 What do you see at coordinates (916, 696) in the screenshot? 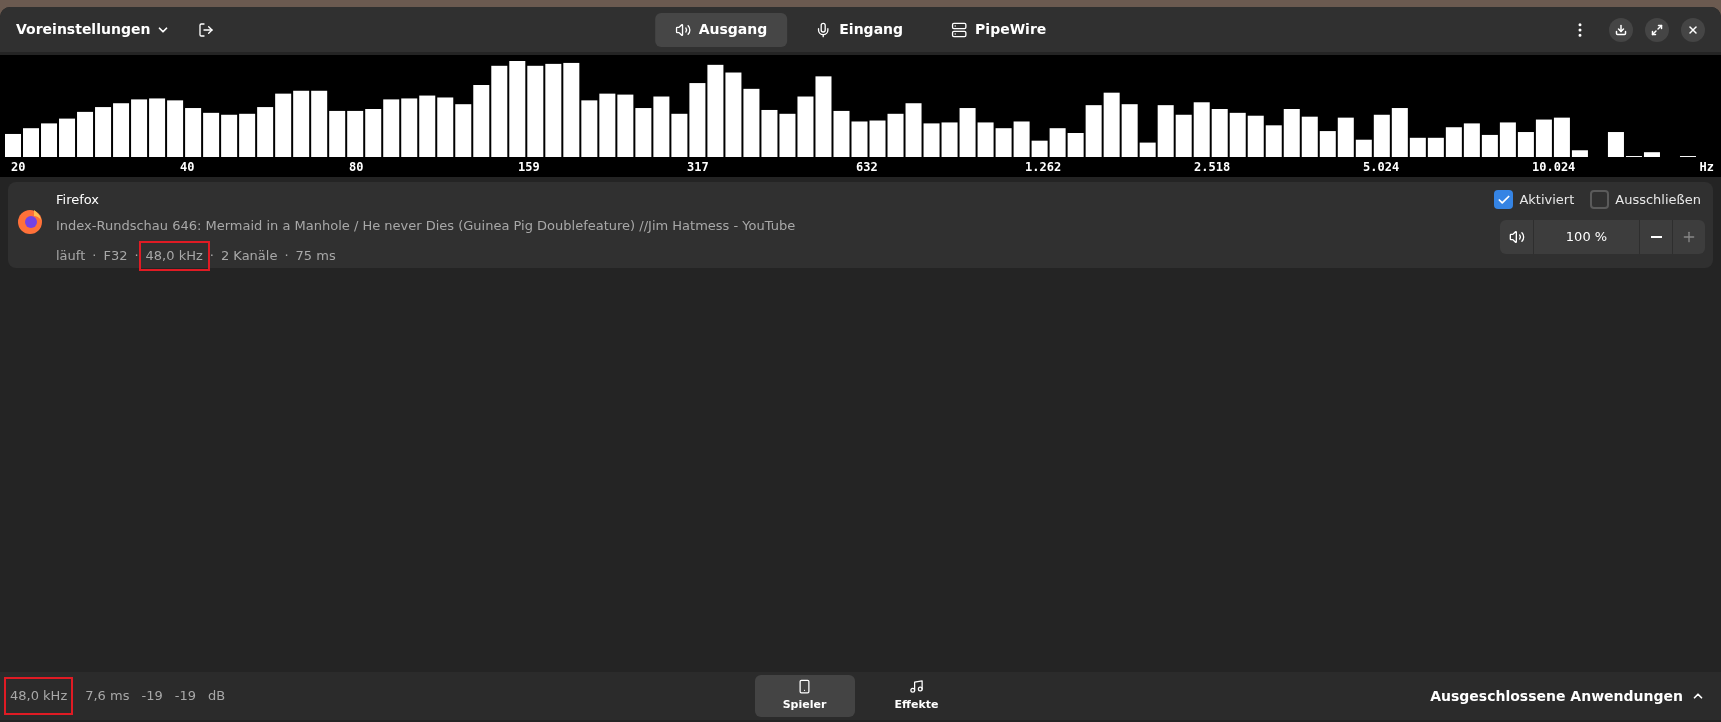
I see `view-switcher-tab: Effekte` at bounding box center [916, 696].